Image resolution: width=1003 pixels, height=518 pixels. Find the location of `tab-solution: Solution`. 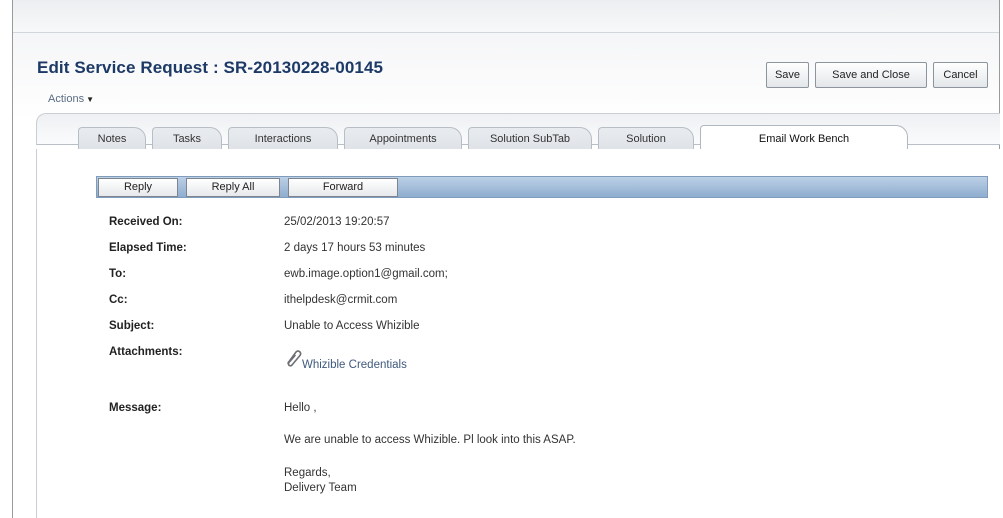

tab-solution: Solution is located at coordinates (646, 138).